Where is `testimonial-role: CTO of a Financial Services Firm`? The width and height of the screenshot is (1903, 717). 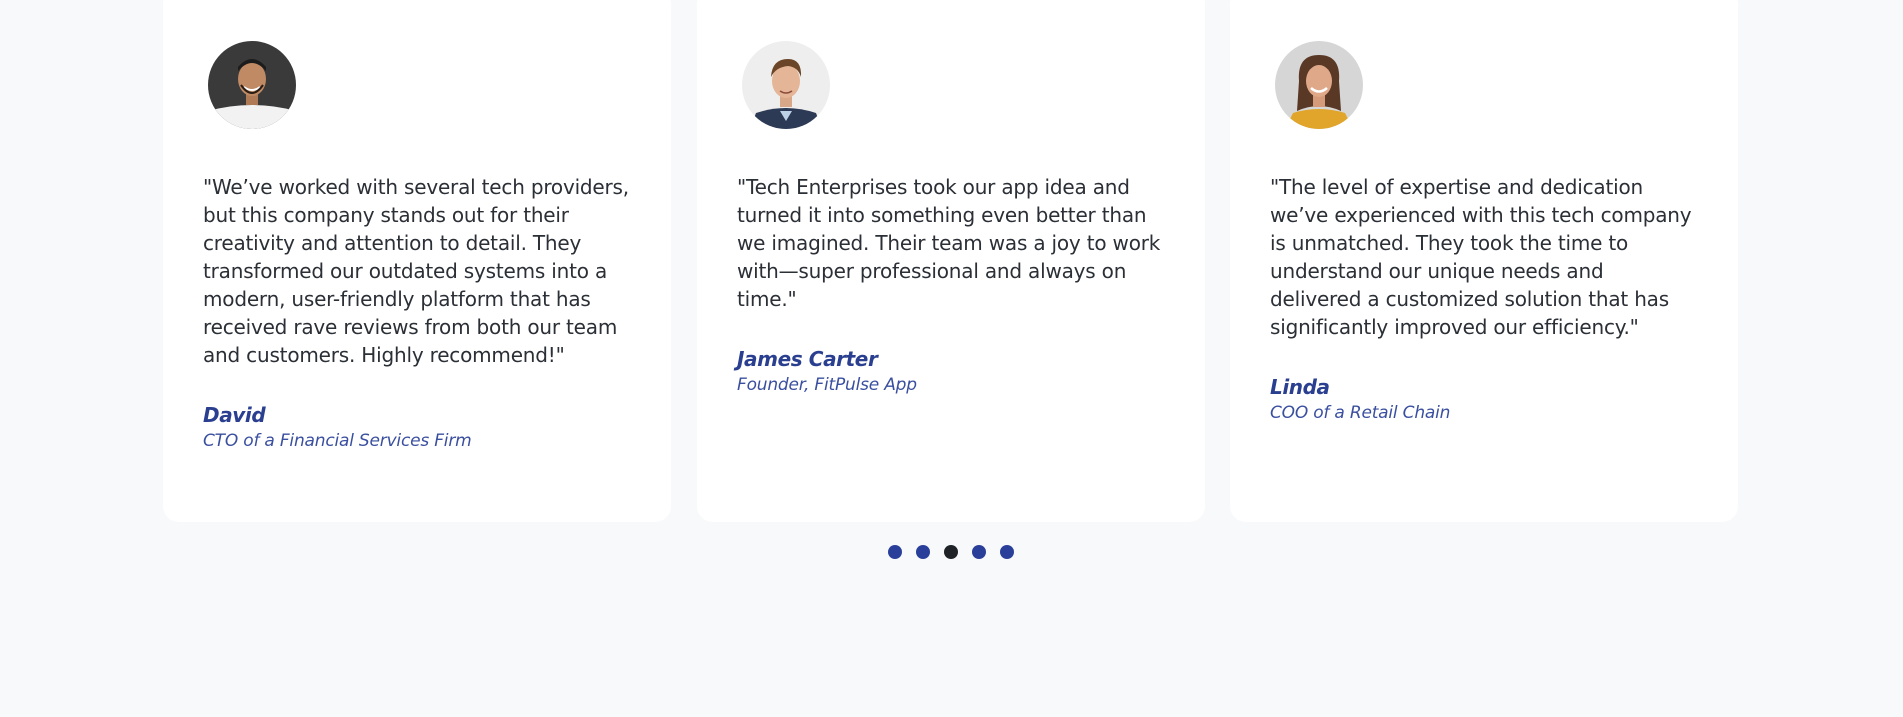 testimonial-role: CTO of a Financial Services Firm is located at coordinates (337, 441).